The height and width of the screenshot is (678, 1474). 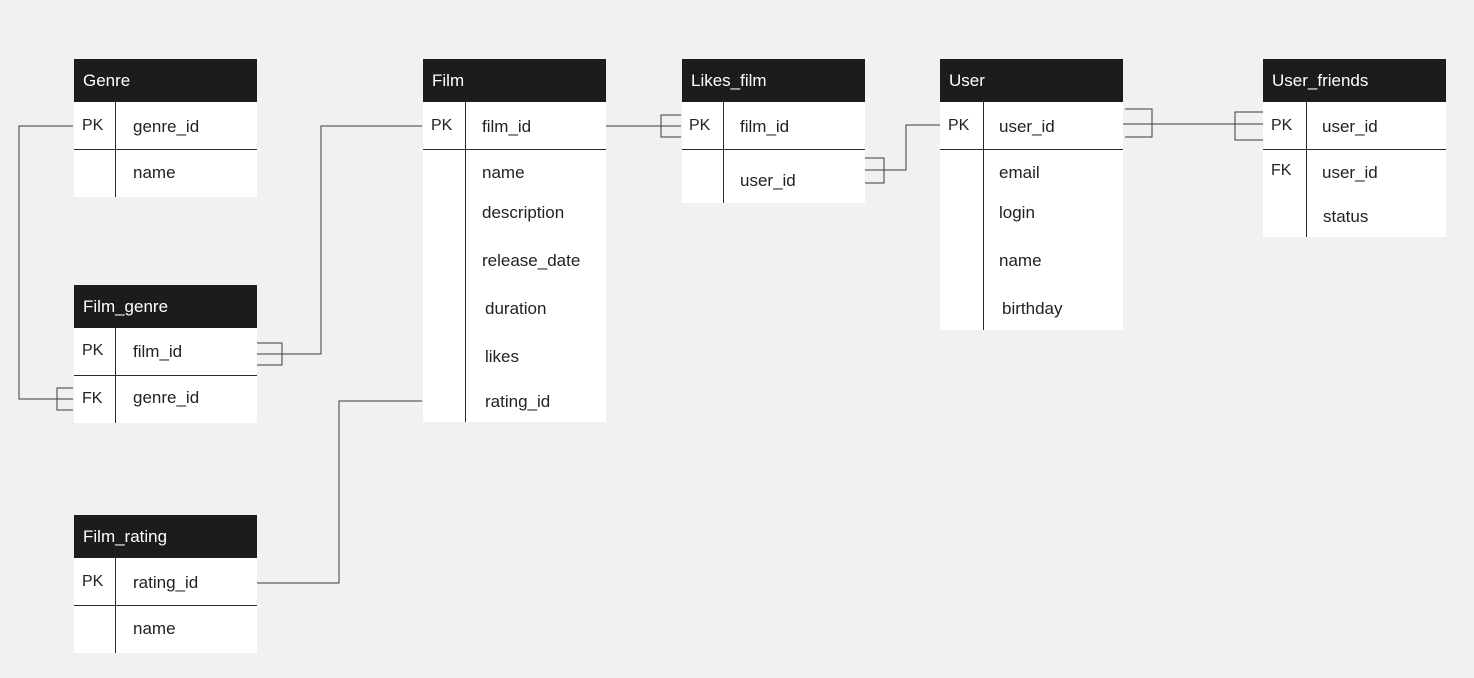 What do you see at coordinates (1019, 172) in the screenshot?
I see `field-email: email` at bounding box center [1019, 172].